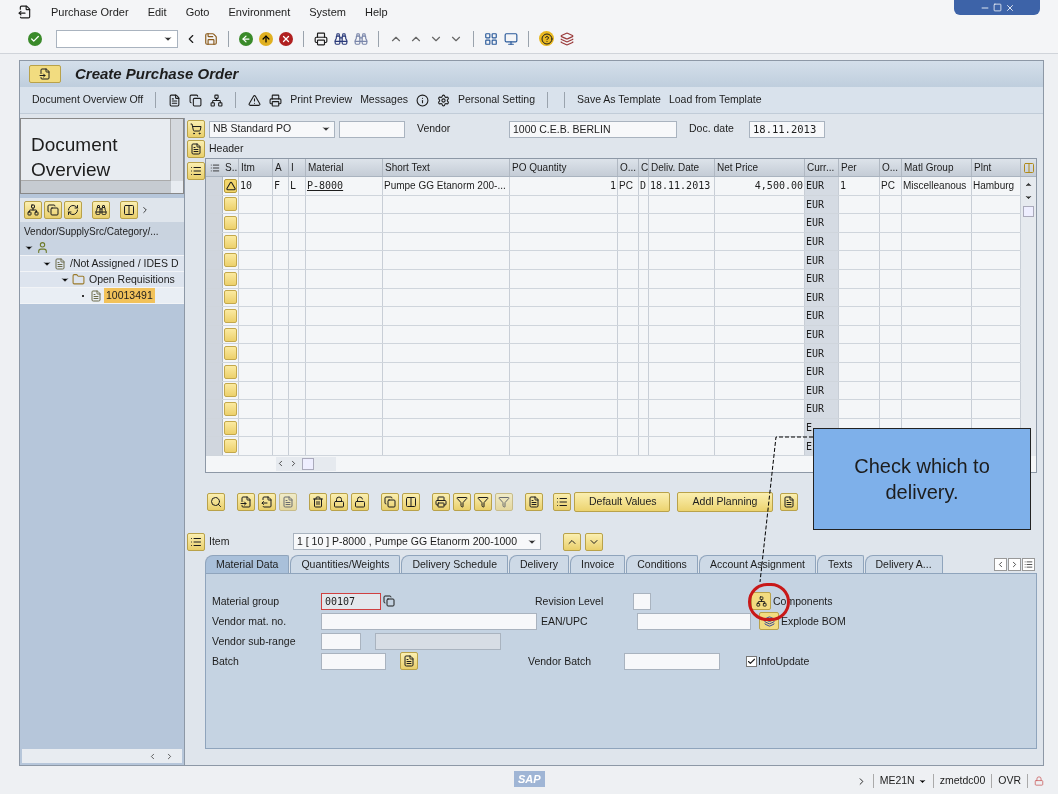 The width and height of the screenshot is (1058, 794). Describe the element at coordinates (211, 38) in the screenshot. I see `save-icon` at that location.